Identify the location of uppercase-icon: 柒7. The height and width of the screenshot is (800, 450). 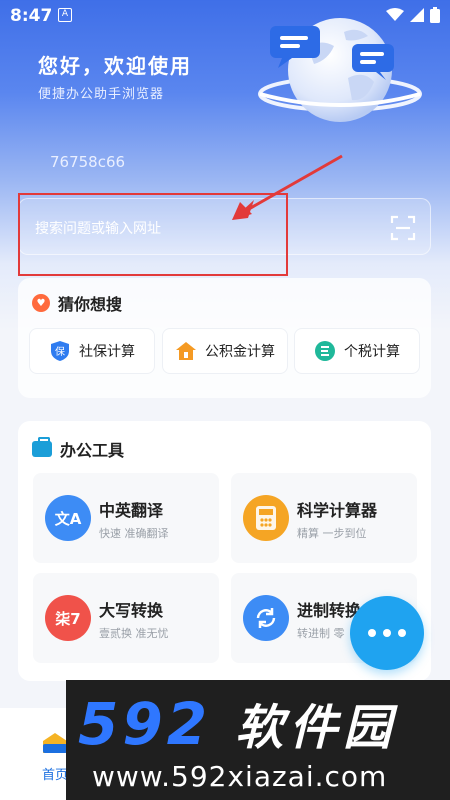
(68, 618).